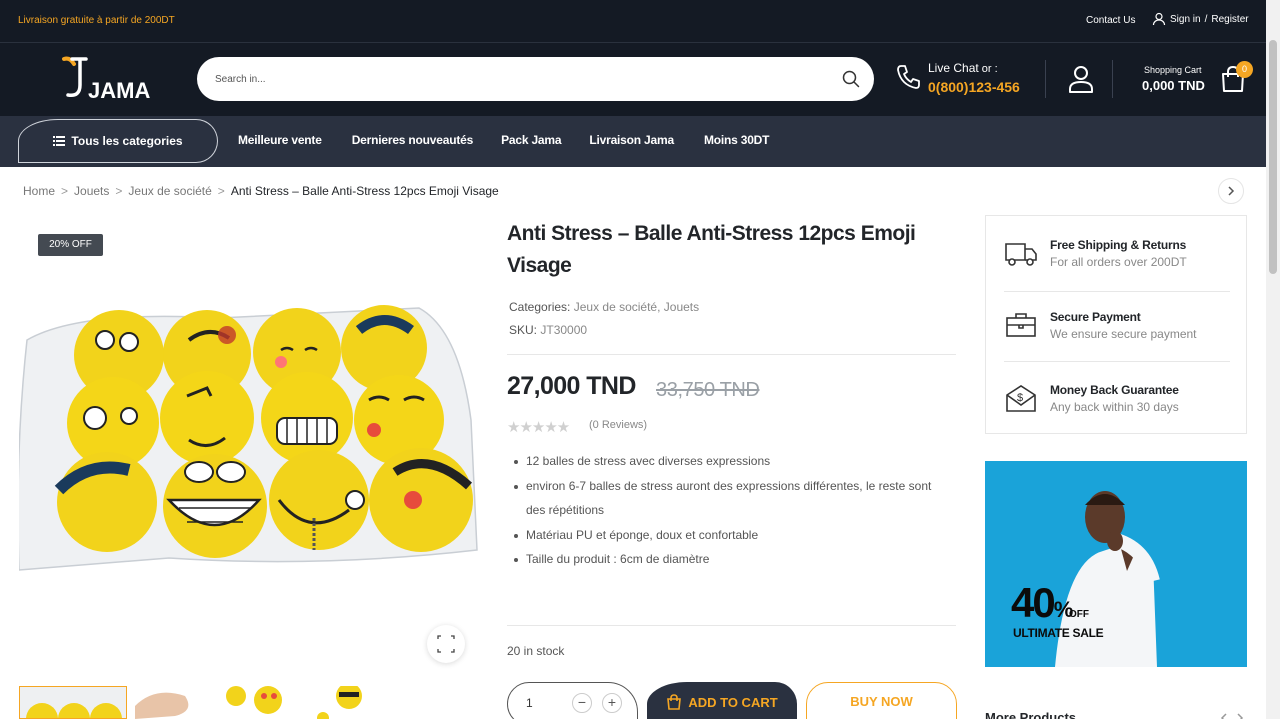  Describe the element at coordinates (263, 431) in the screenshot. I see `emoji-balls` at that location.